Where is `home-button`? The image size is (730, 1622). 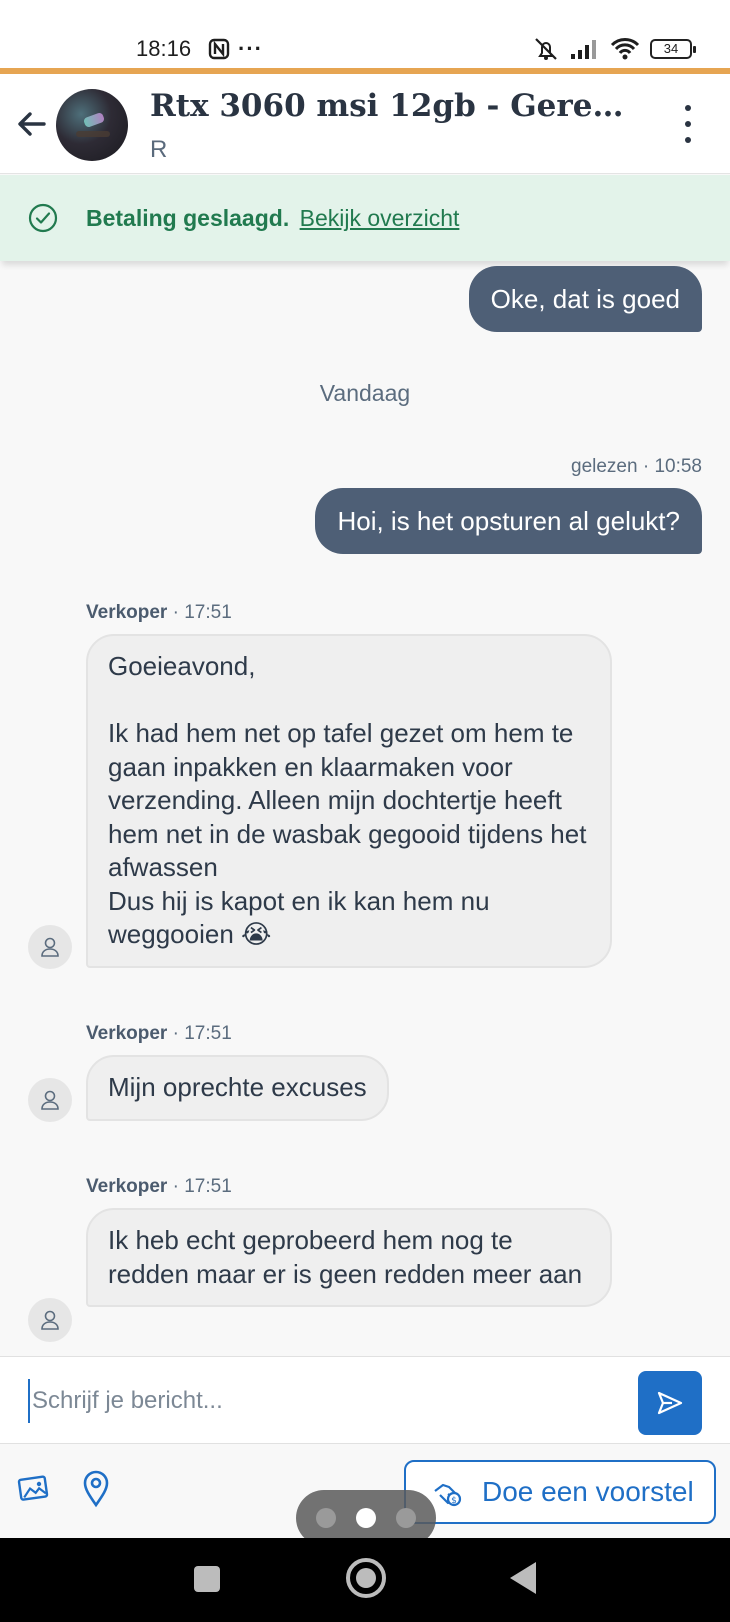
home-button is located at coordinates (366, 1578).